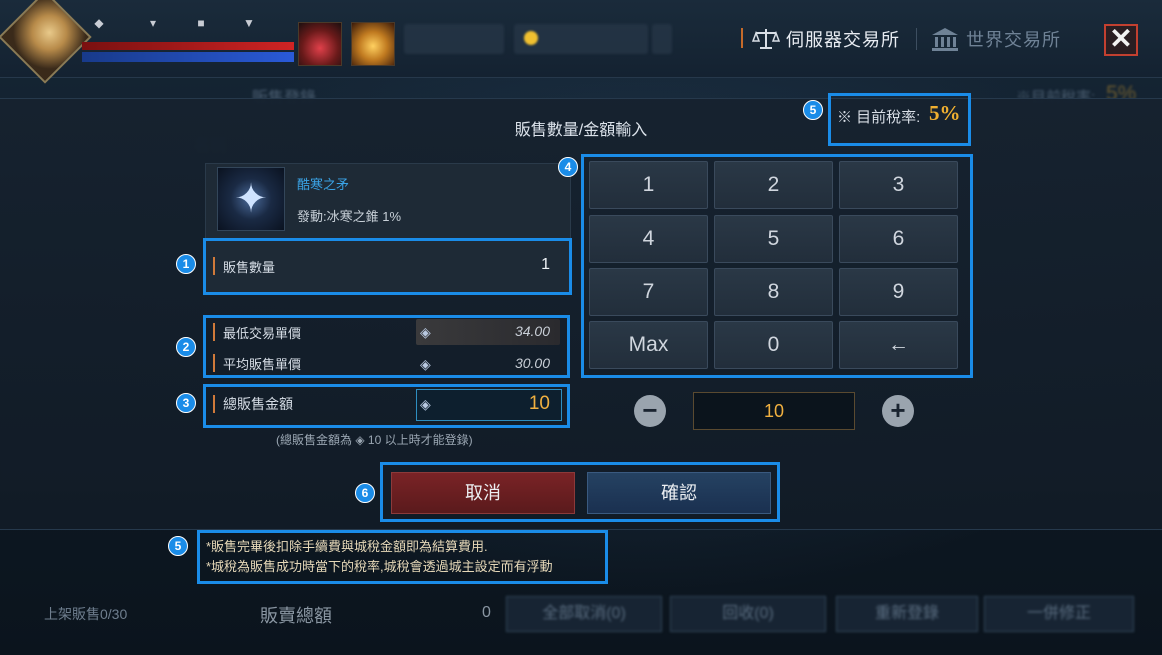 The height and width of the screenshot is (655, 1162). What do you see at coordinates (320, 44) in the screenshot?
I see `potion-slot` at bounding box center [320, 44].